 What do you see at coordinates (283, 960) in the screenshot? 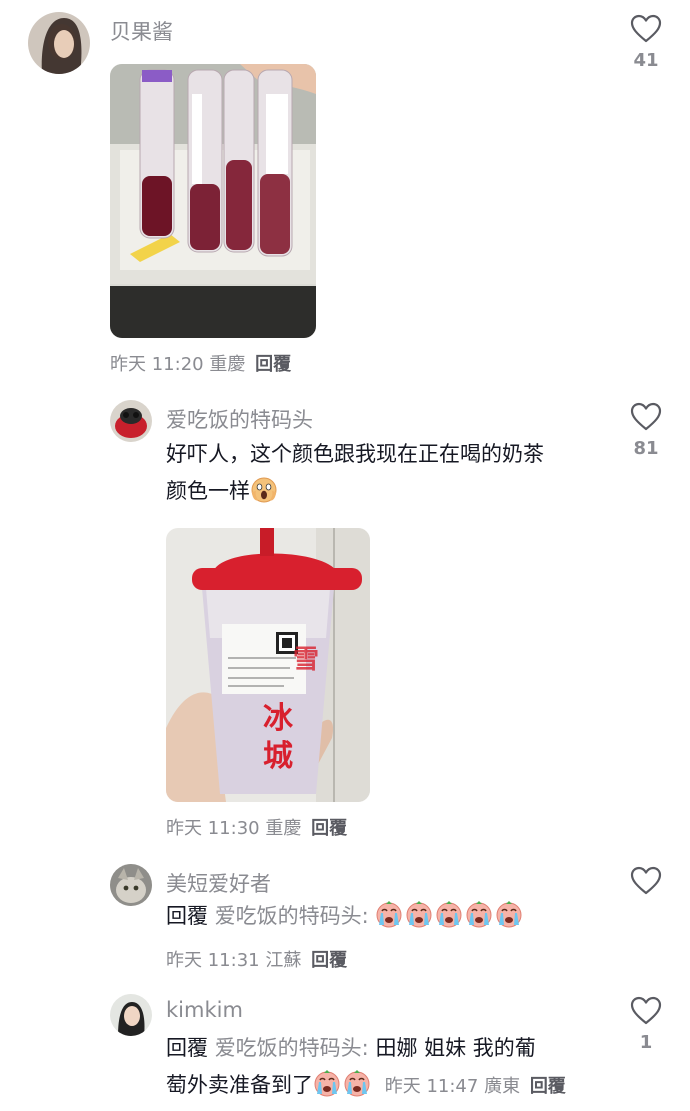
I see `comment-location: 江蘇` at bounding box center [283, 960].